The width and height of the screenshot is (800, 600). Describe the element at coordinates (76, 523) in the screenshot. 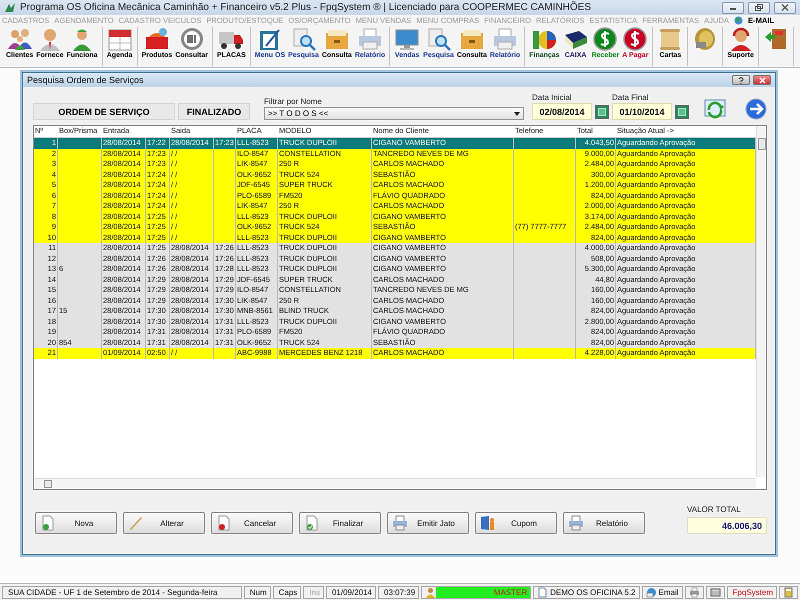

I see `action-button: Nova` at that location.